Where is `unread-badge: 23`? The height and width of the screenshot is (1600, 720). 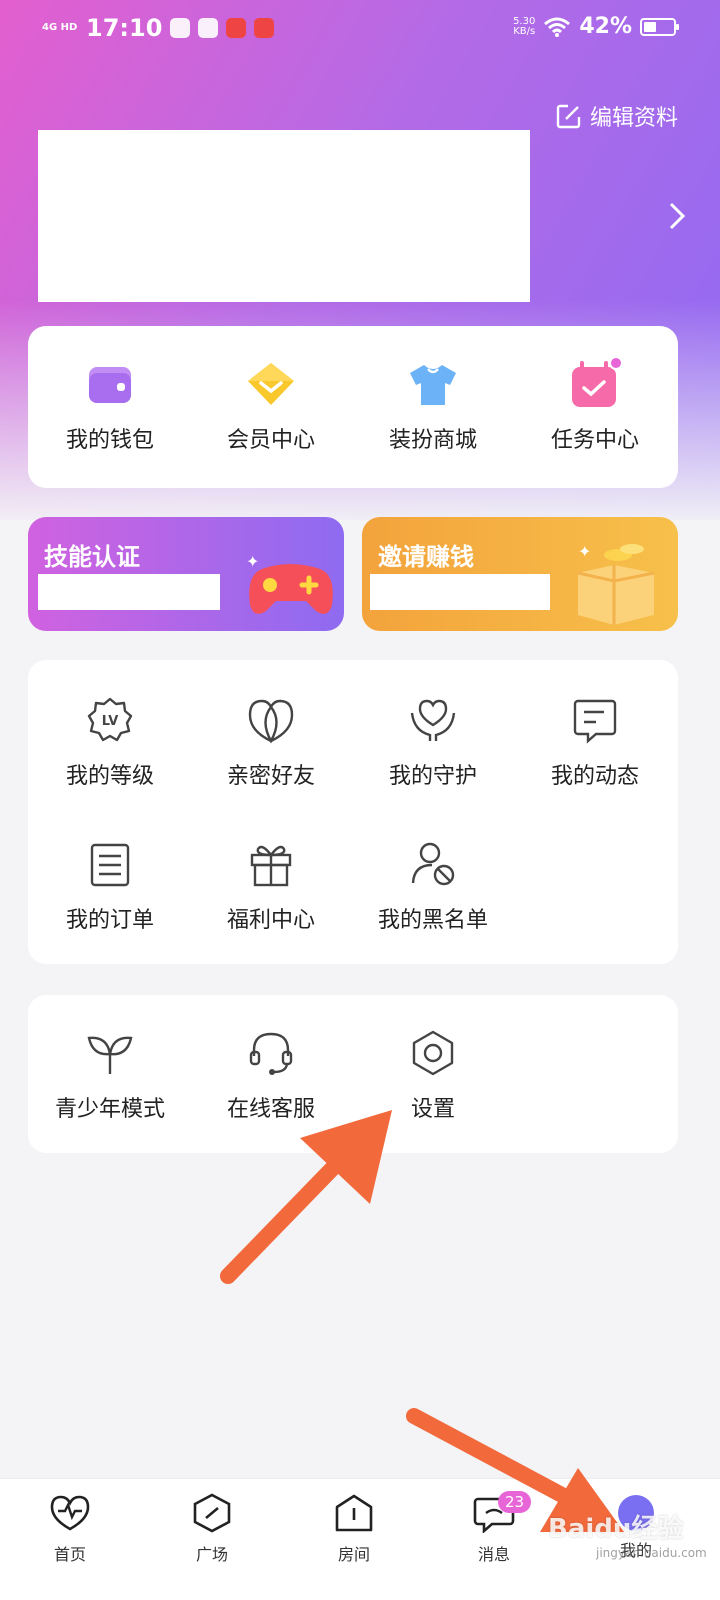 unread-badge: 23 is located at coordinates (515, 1502).